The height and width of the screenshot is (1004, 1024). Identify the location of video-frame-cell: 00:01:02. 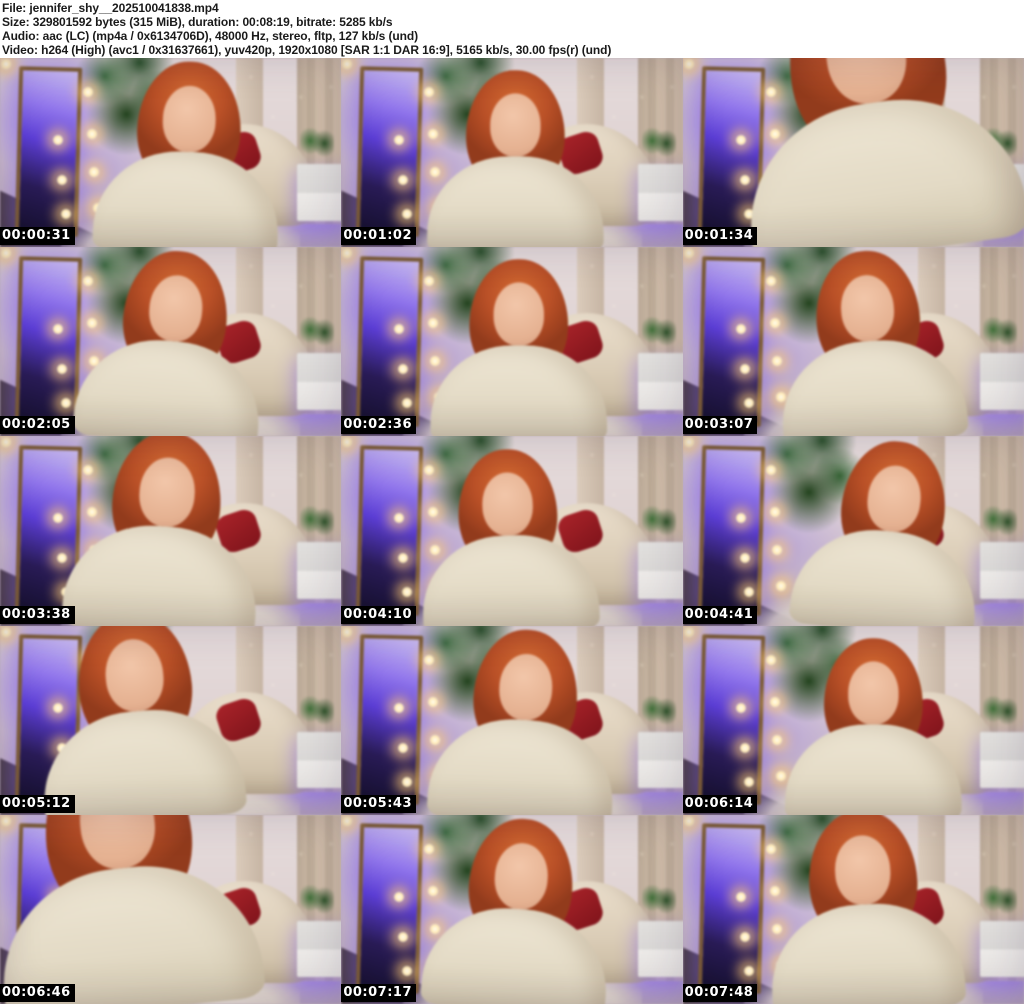
(512, 153).